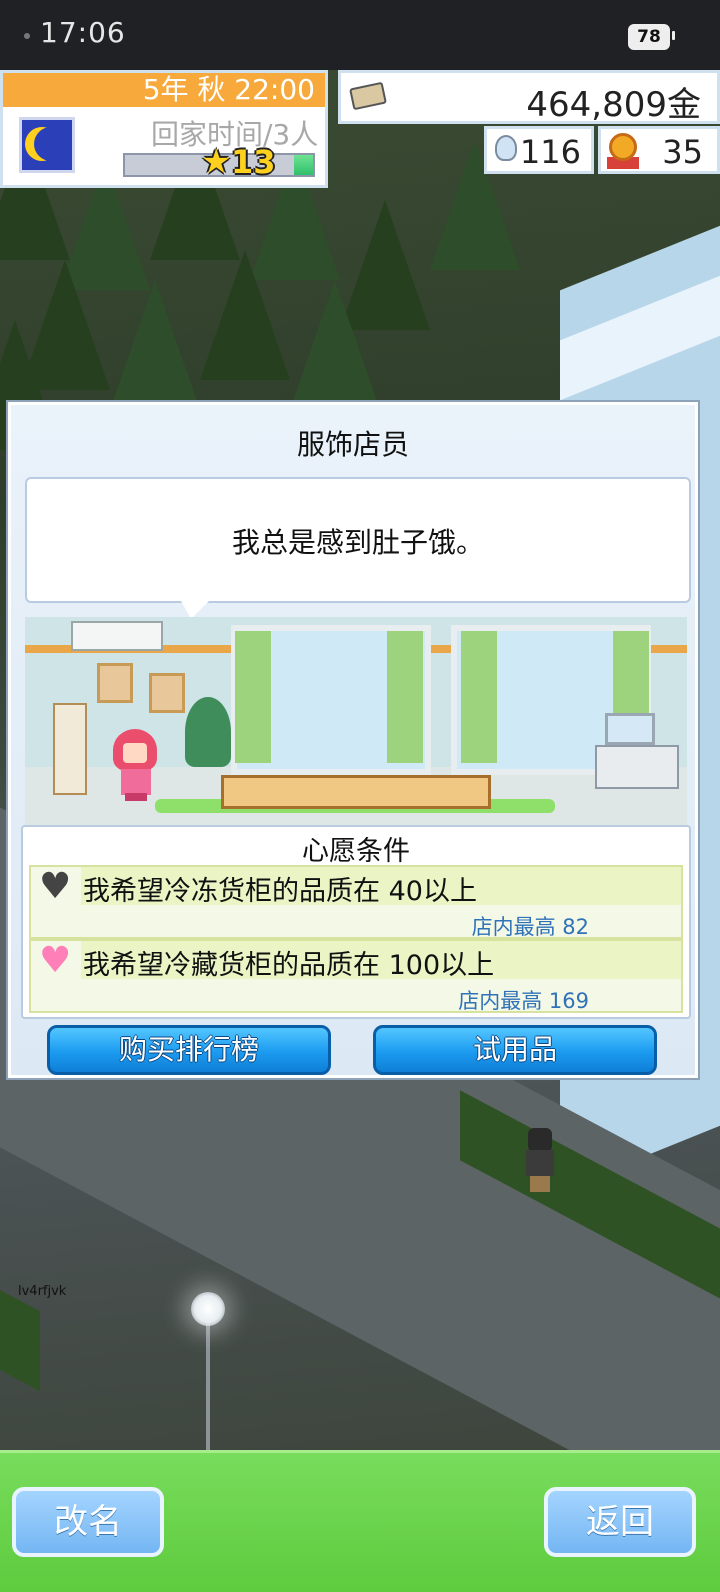  Describe the element at coordinates (637, 767) in the screenshot. I see `desk` at that location.